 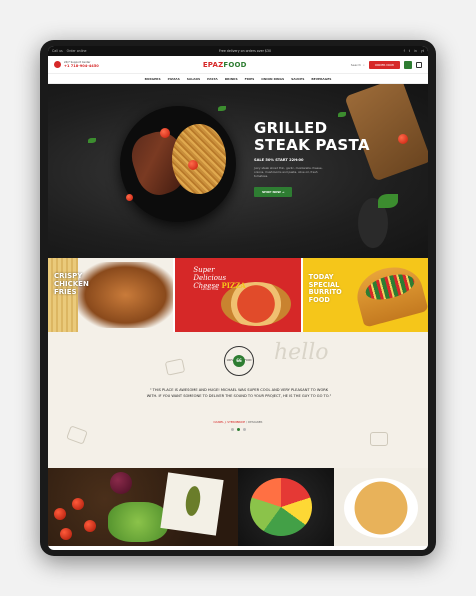 I want to click on nav-item-fries: FRIES, so click(x=250, y=79).